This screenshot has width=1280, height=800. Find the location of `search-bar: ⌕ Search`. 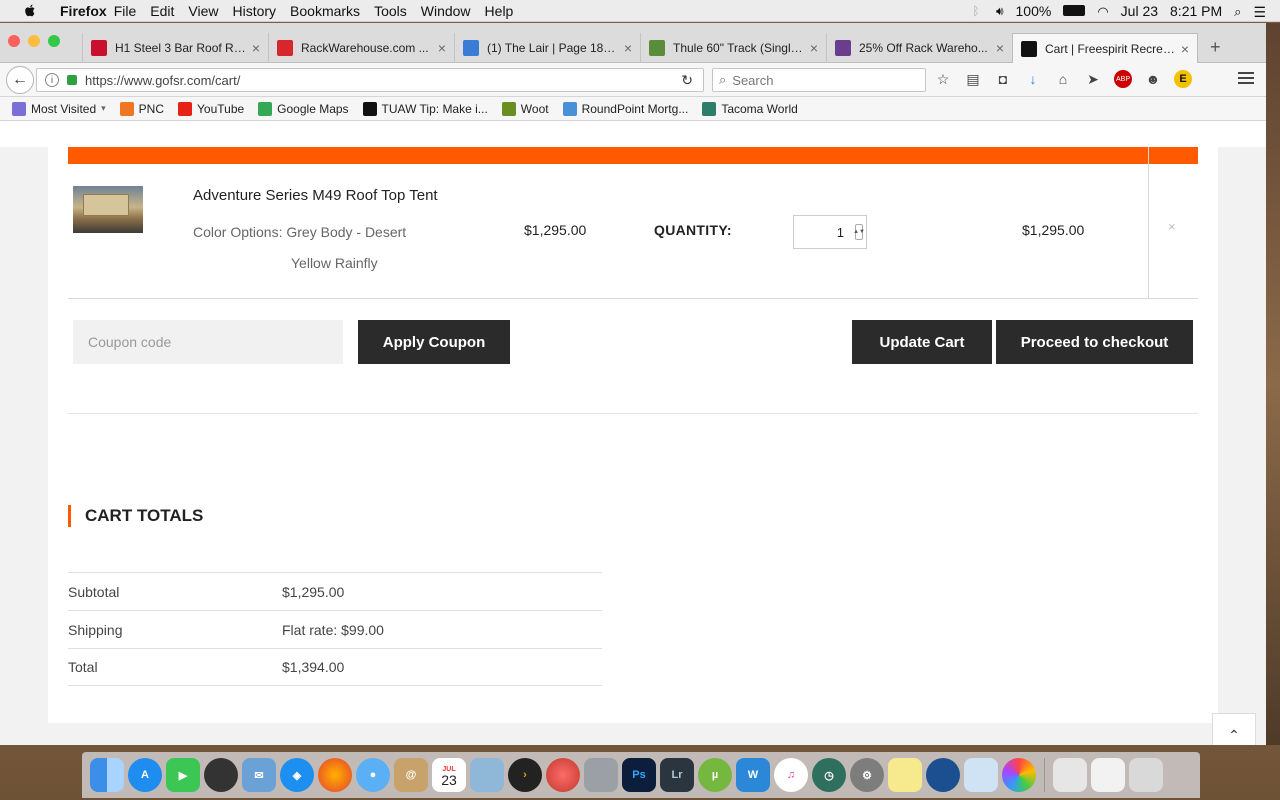

search-bar: ⌕ Search is located at coordinates (819, 80).